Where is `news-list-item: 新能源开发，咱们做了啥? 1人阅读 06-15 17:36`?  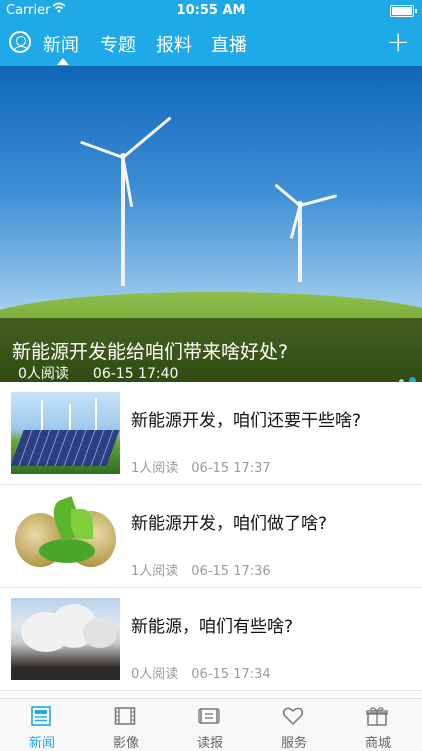
news-list-item: 新能源开发，咱们做了啥? 1人阅读 06-15 17:36 is located at coordinates (211, 536).